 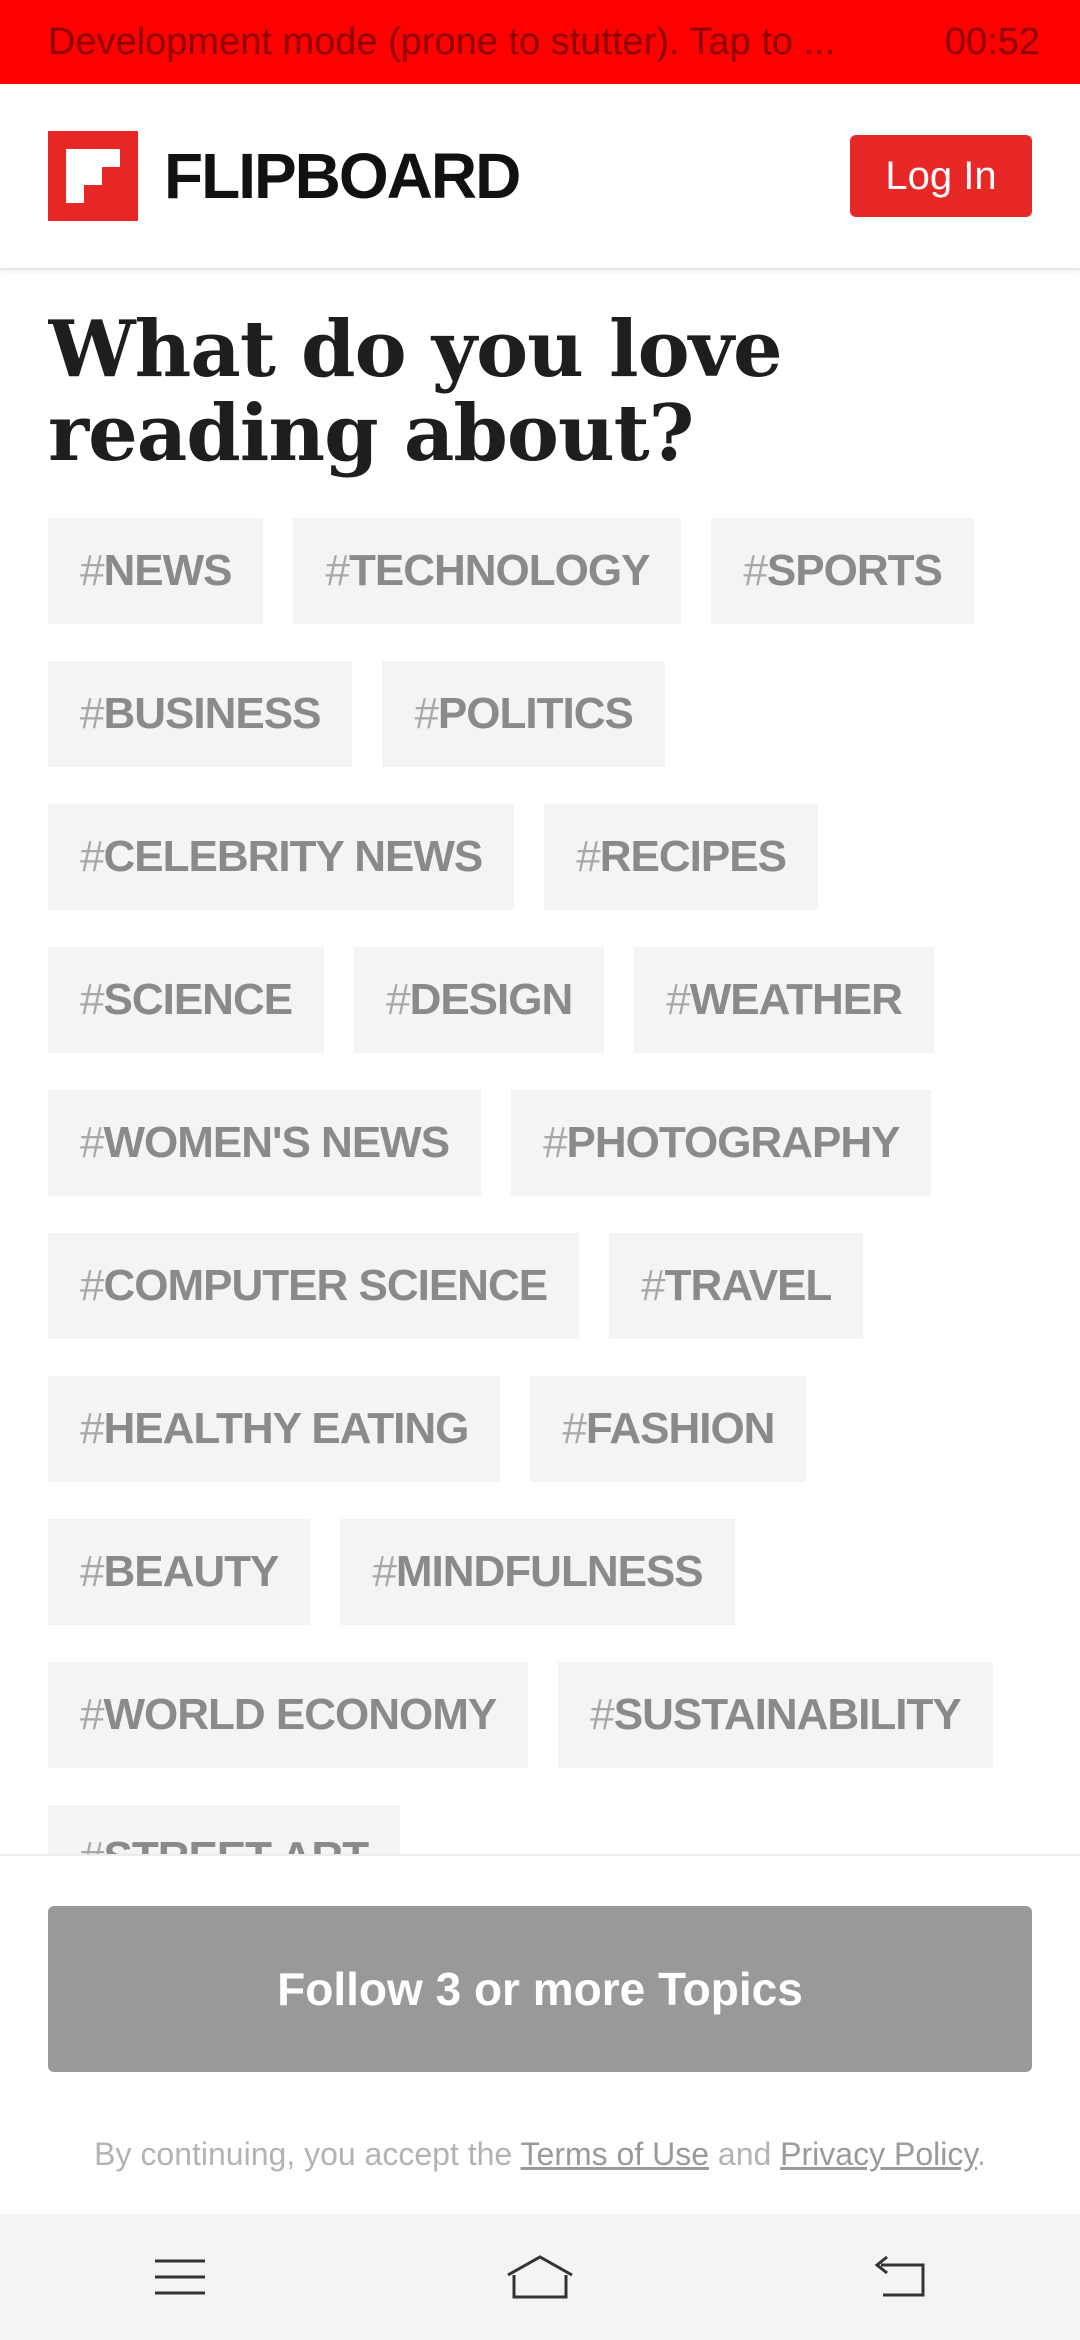 What do you see at coordinates (615, 2154) in the screenshot?
I see `terms-of-use-link: Terms of Use` at bounding box center [615, 2154].